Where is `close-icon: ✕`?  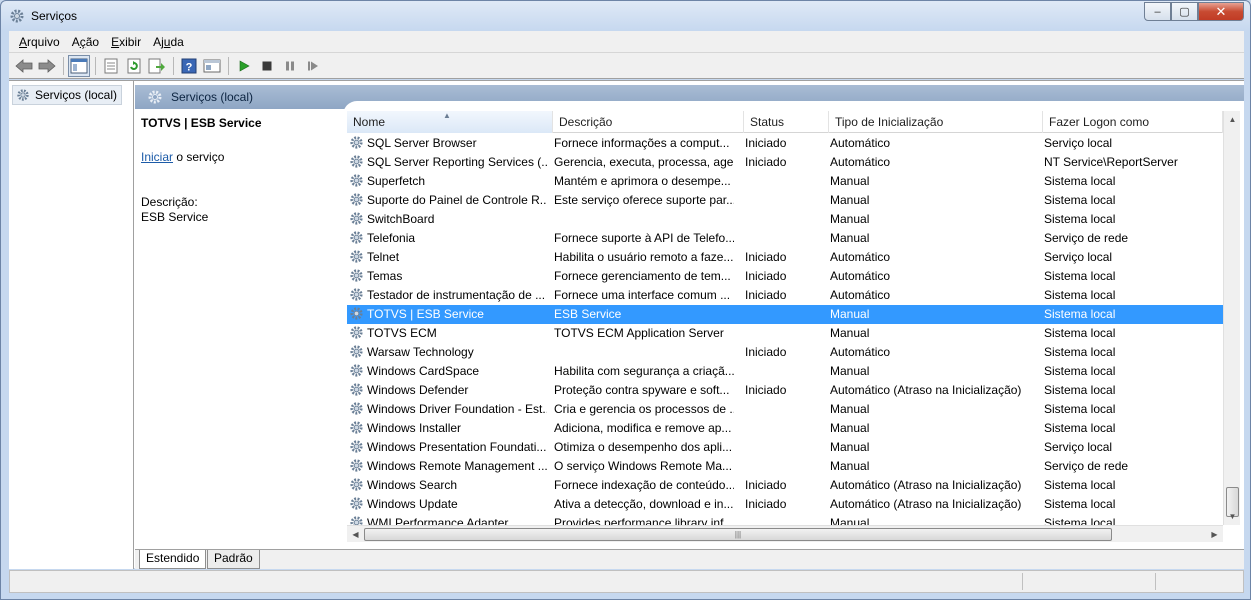
close-icon: ✕ is located at coordinates (1221, 11).